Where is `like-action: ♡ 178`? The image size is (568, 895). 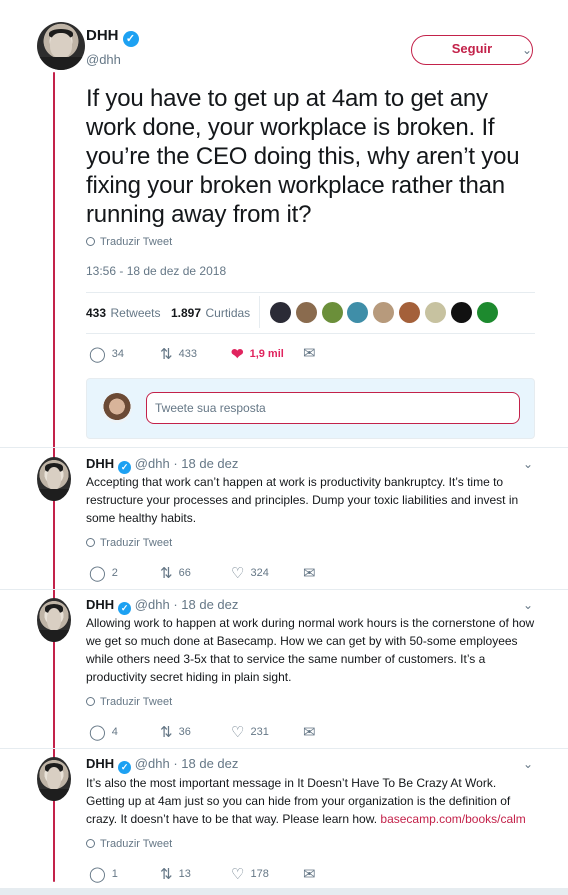 like-action: ♡ 178 is located at coordinates (250, 874).